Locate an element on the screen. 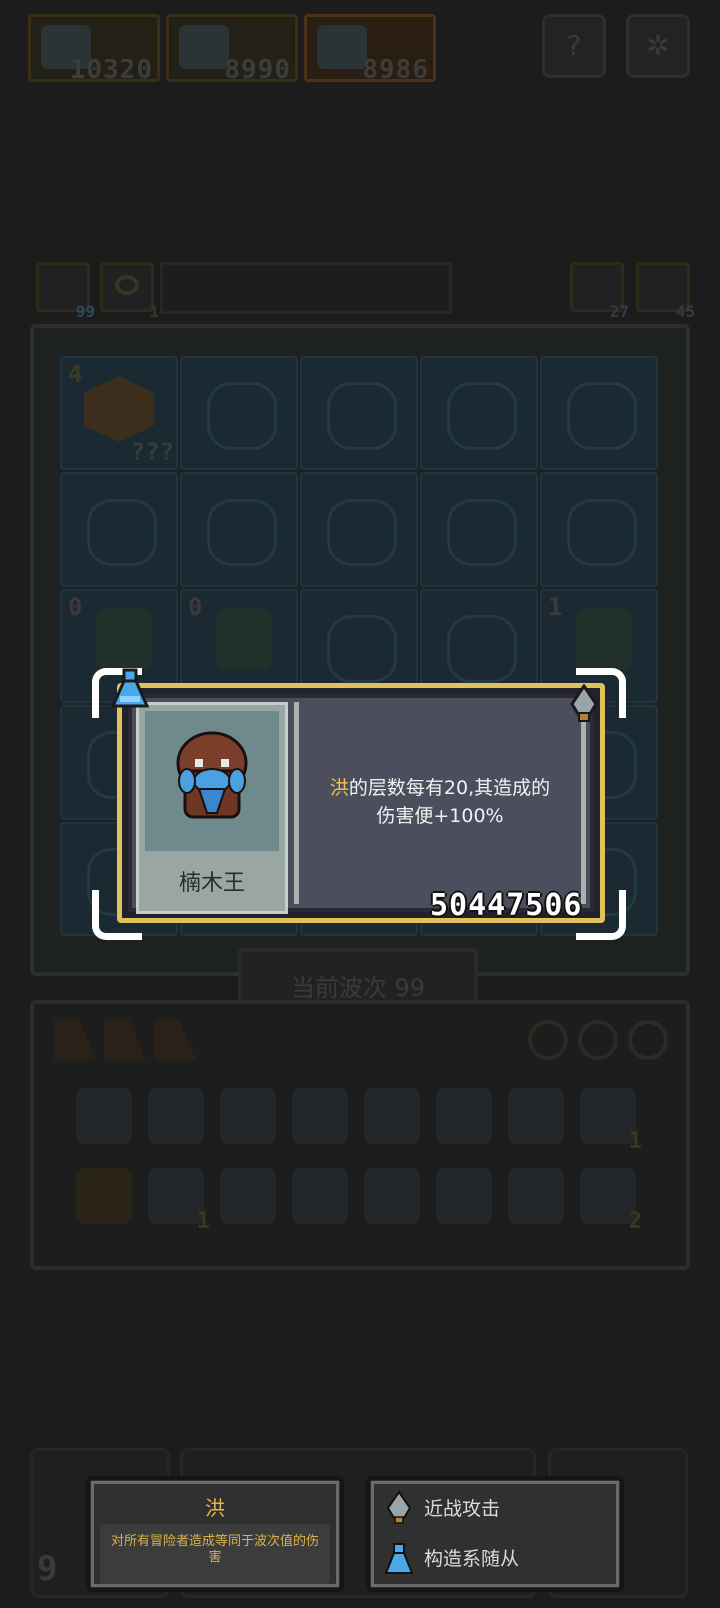 The height and width of the screenshot is (1608, 720). help-button: ? is located at coordinates (574, 46).